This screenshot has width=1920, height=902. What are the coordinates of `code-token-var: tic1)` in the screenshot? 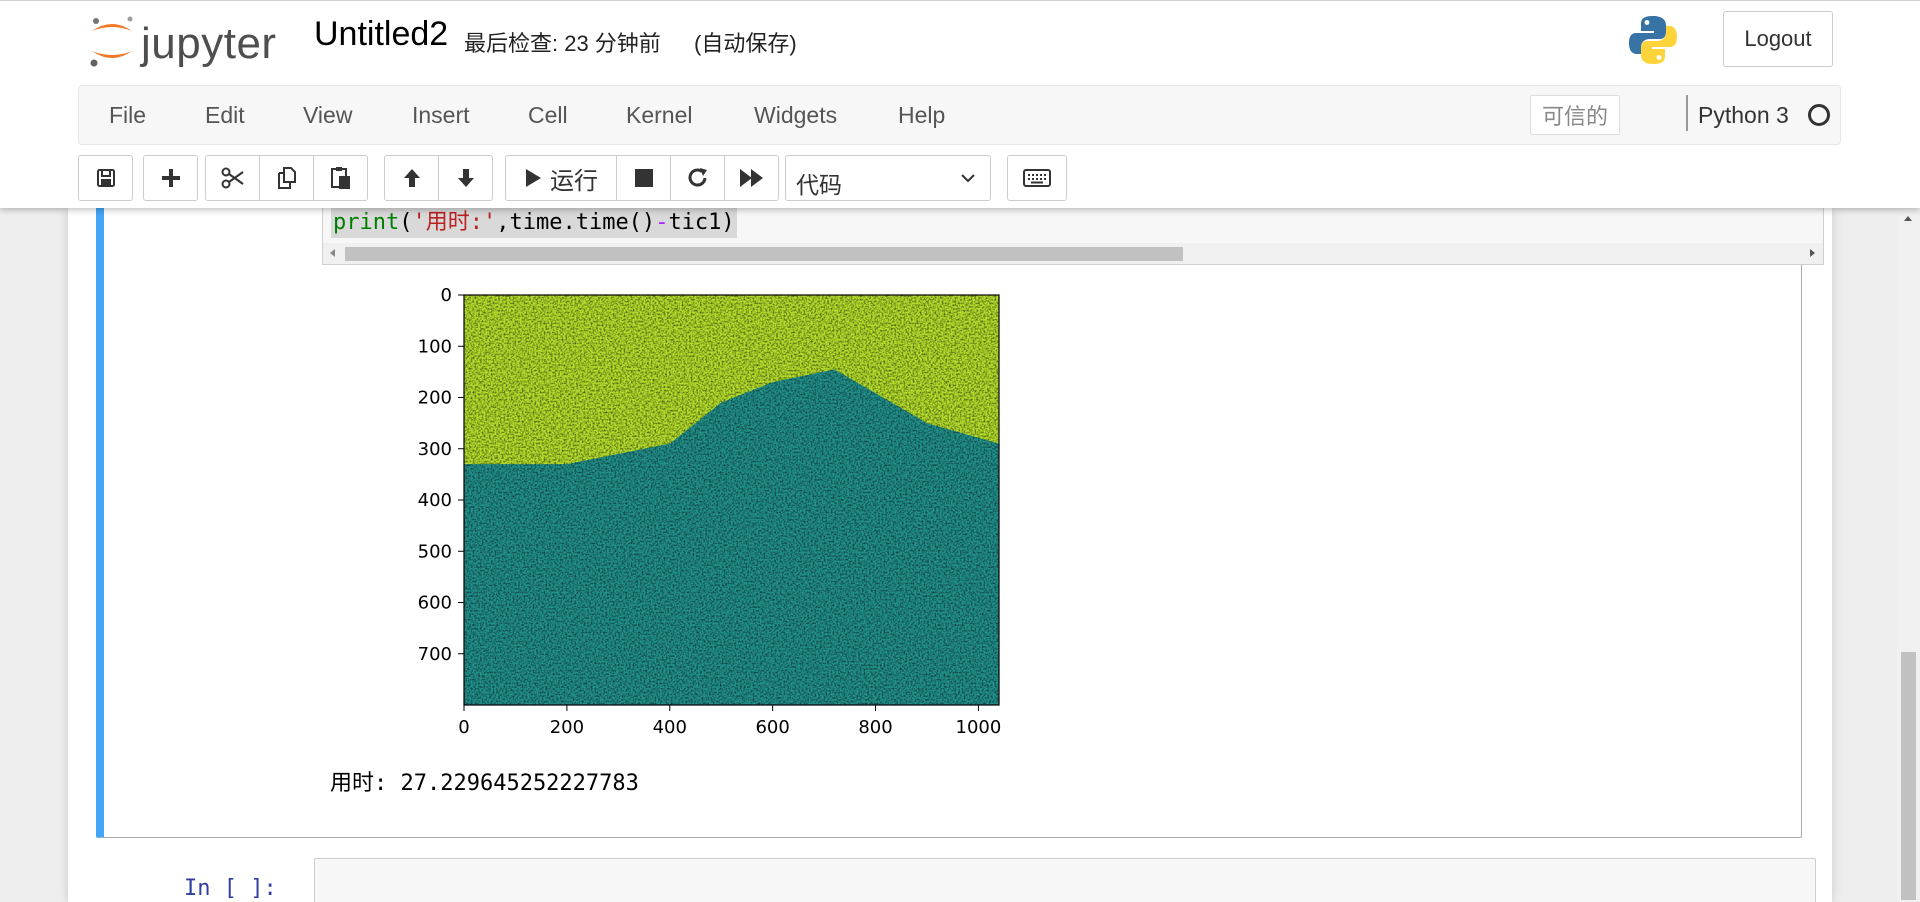 It's located at (701, 222).